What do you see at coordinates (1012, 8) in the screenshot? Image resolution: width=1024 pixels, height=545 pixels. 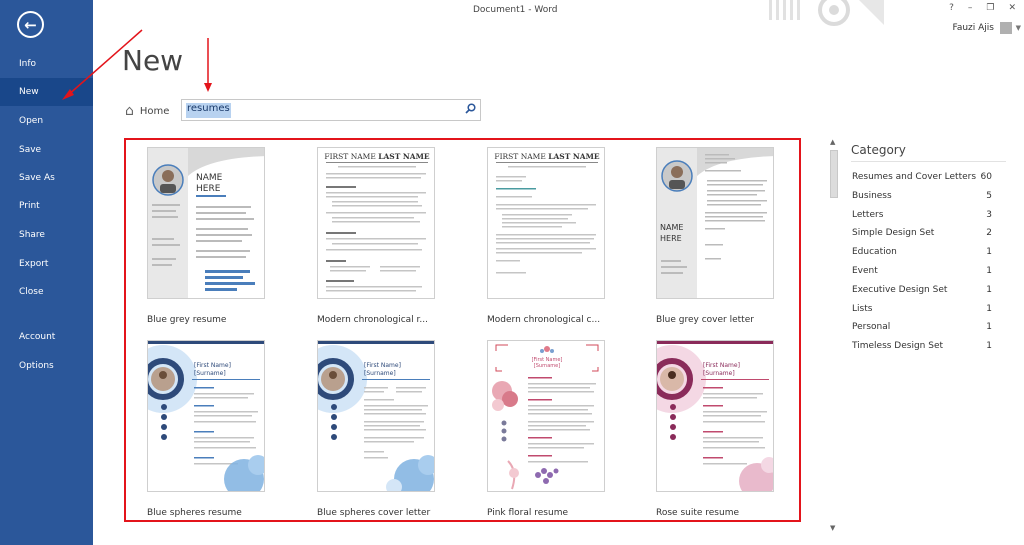 I see `close-icon: ✕` at bounding box center [1012, 8].